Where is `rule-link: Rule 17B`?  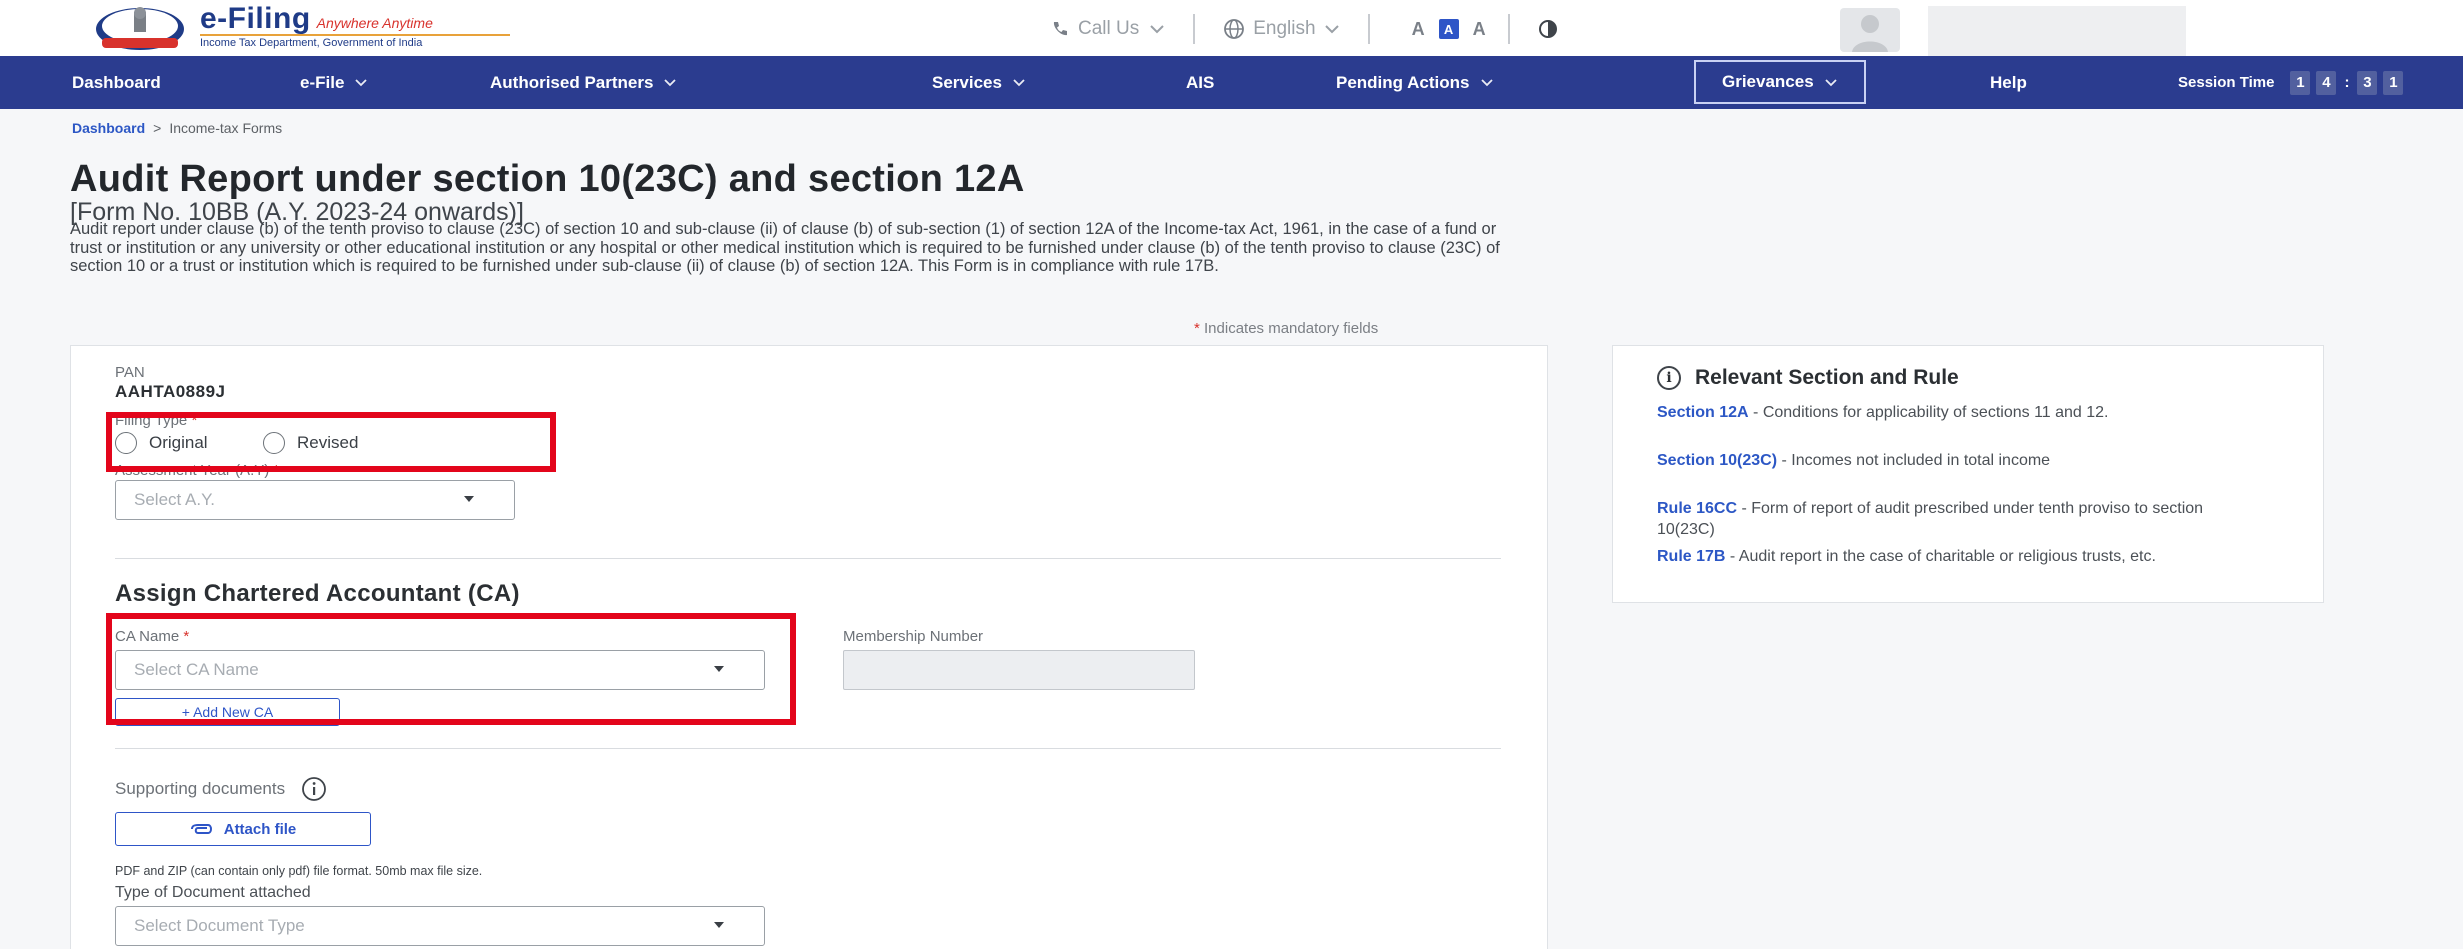
rule-link: Rule 17B is located at coordinates (1691, 556).